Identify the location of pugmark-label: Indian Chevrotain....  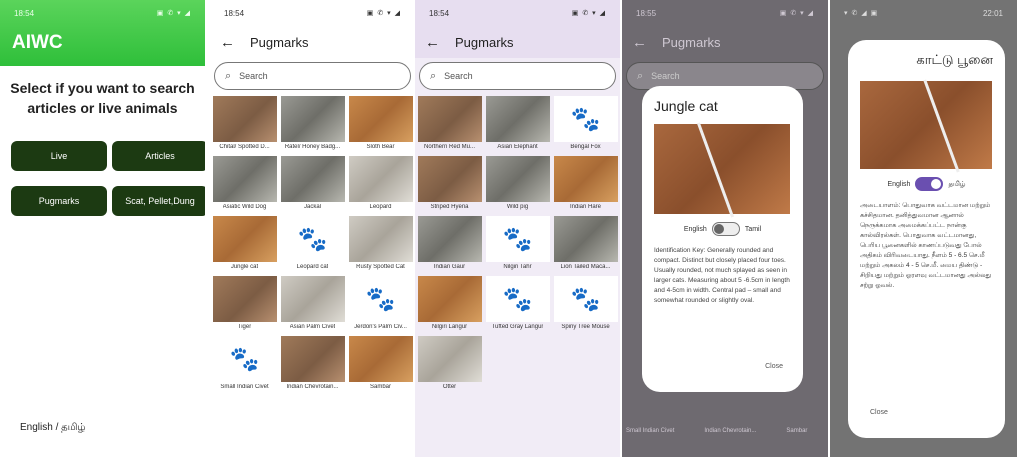
(312, 387).